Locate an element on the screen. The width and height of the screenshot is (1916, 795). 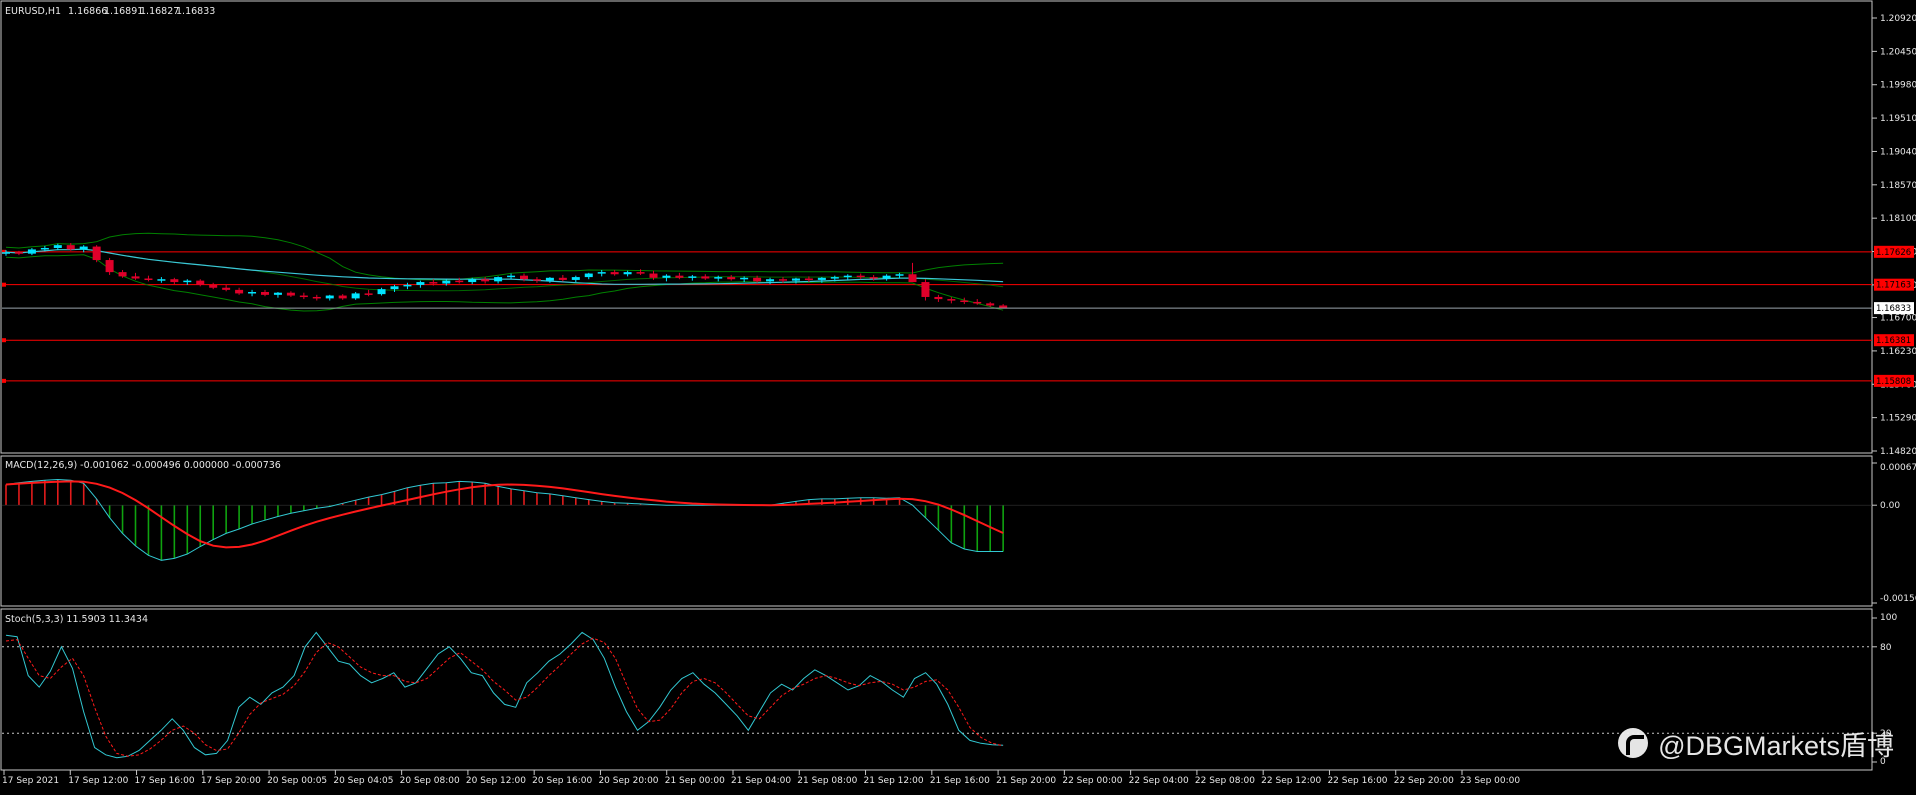
moving-average-line is located at coordinates (504, 266).